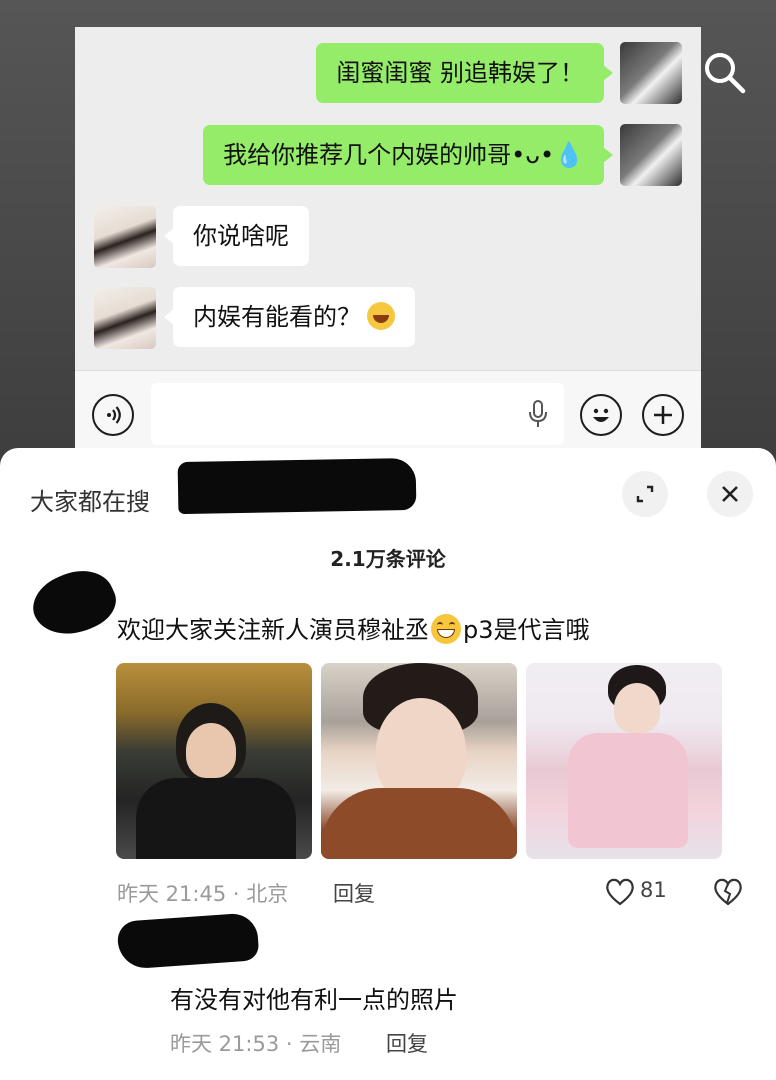 Image resolution: width=776 pixels, height=1080 pixels. I want to click on search-icon, so click(724, 72).